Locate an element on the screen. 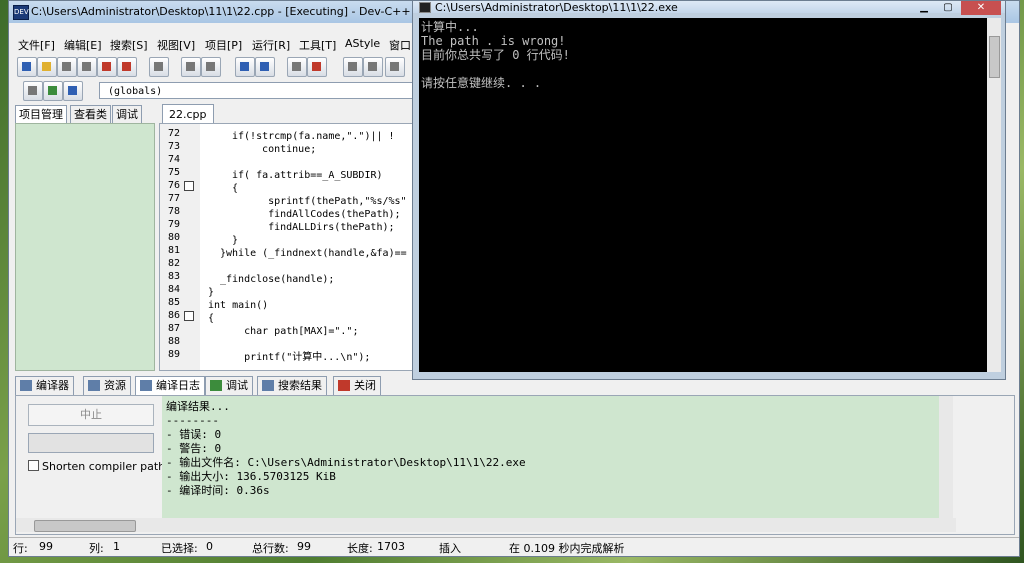 This screenshot has width=1024, height=563. tab-compiler: 编译器 is located at coordinates (44, 386).